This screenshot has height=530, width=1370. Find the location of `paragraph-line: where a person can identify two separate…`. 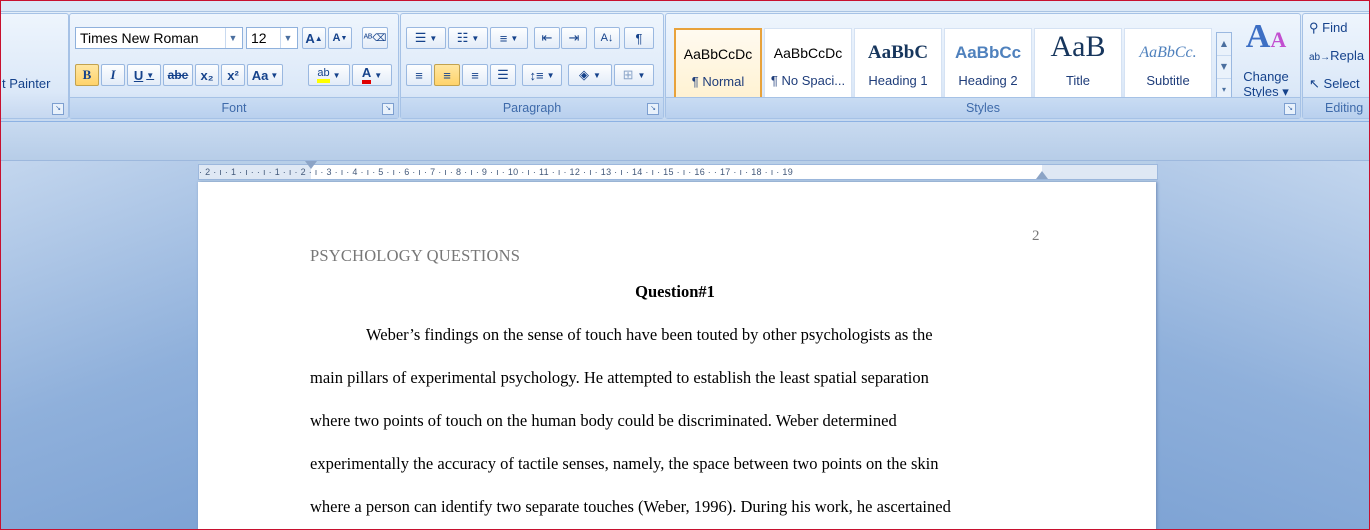

paragraph-line: where a person can identify two separate… is located at coordinates (630, 506).